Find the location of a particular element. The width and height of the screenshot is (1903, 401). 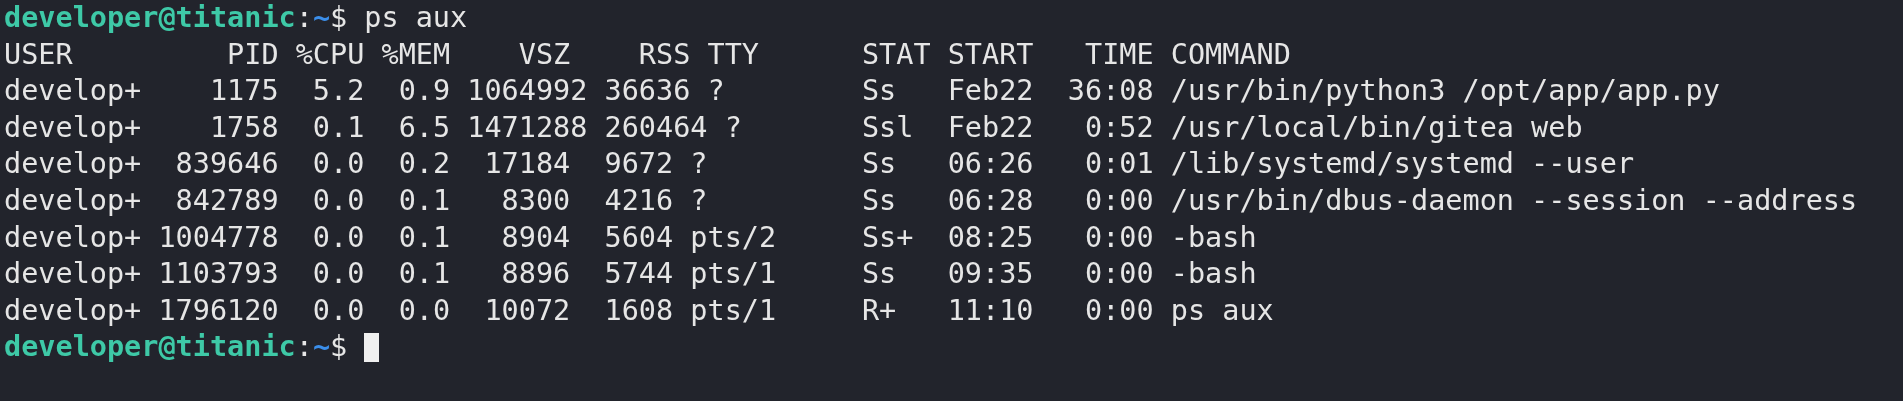

output-line: develop+ 1796120 0.0 0.0 10072 1608 pts/1 R+ 11:10 0:00 ps aux is located at coordinates (639, 310).